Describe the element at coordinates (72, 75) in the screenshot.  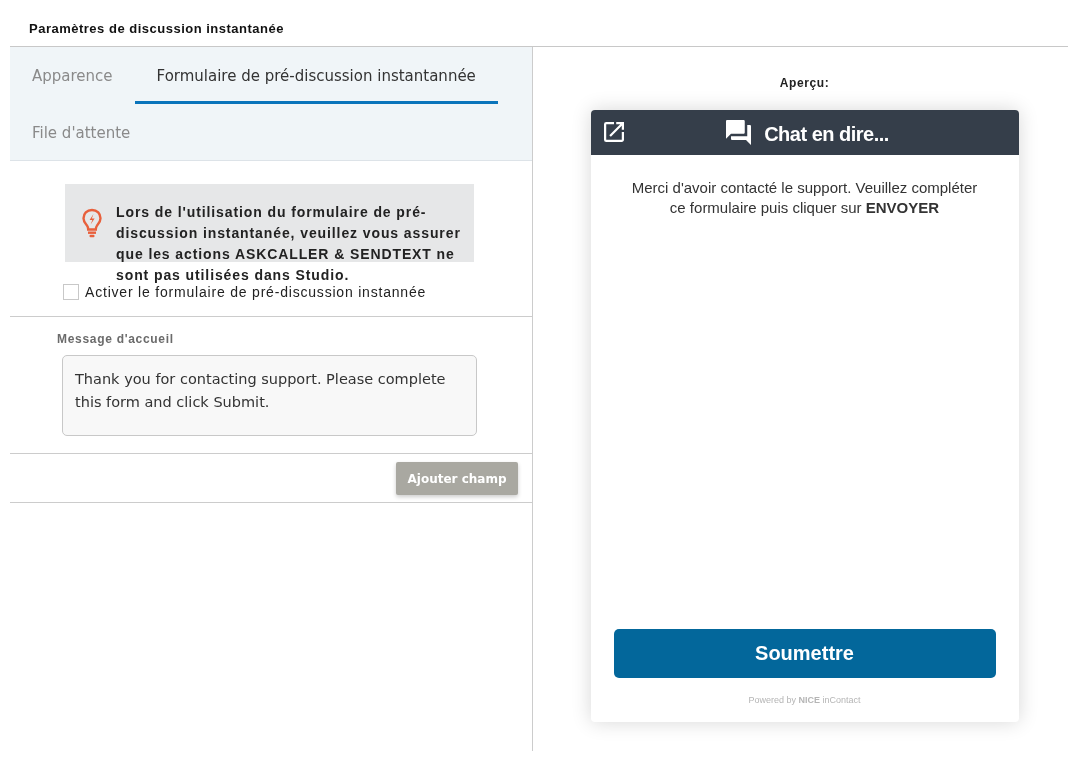
I see `tab: Apparence` at that location.